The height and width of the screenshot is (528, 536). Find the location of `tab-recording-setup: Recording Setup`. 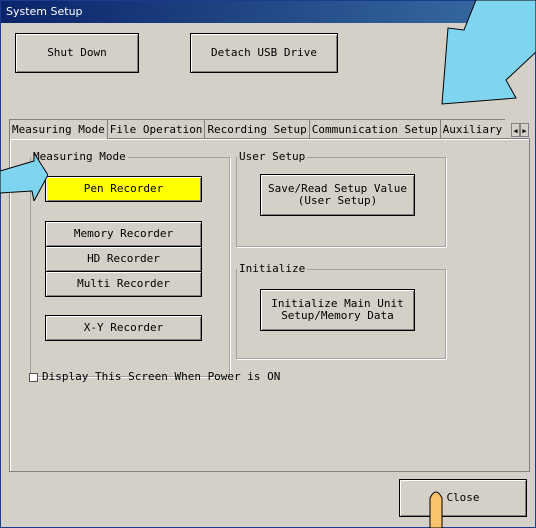

tab-recording-setup: Recording Setup is located at coordinates (257, 129).